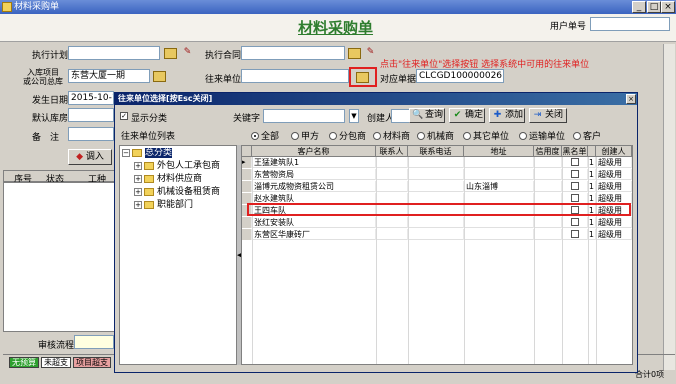 Image resolution: width=676 pixels, height=384 pixels. I want to click on main-table-body, so click(59, 257).